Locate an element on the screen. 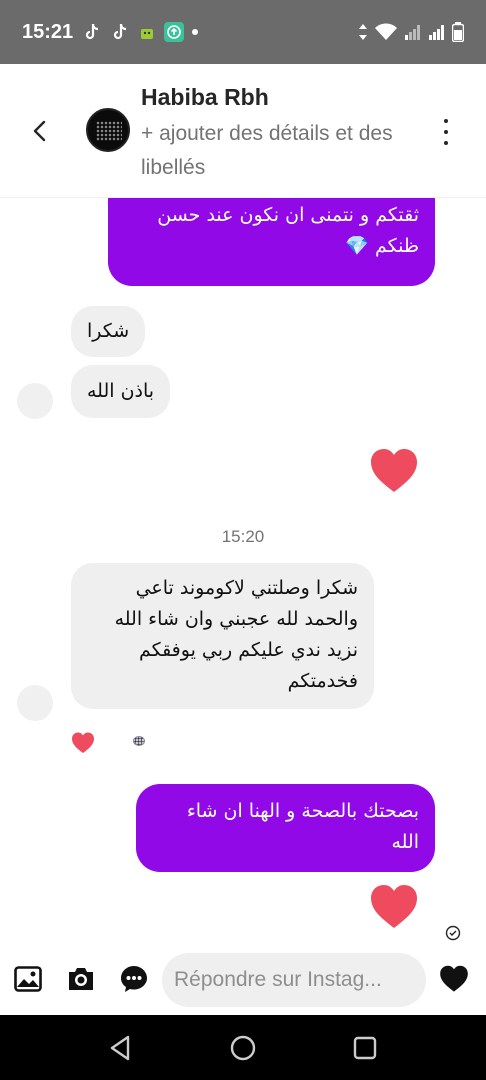 The height and width of the screenshot is (1080, 486). message-line: والحمد لله عجبني وان شاء الله is located at coordinates (236, 619).